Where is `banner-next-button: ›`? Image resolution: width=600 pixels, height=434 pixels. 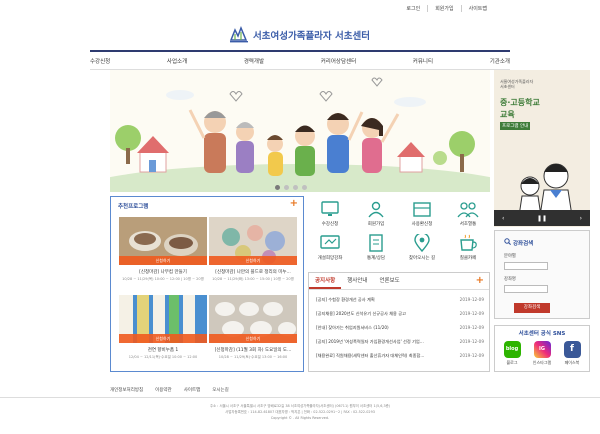 banner-next-button: › is located at coordinates (581, 218).